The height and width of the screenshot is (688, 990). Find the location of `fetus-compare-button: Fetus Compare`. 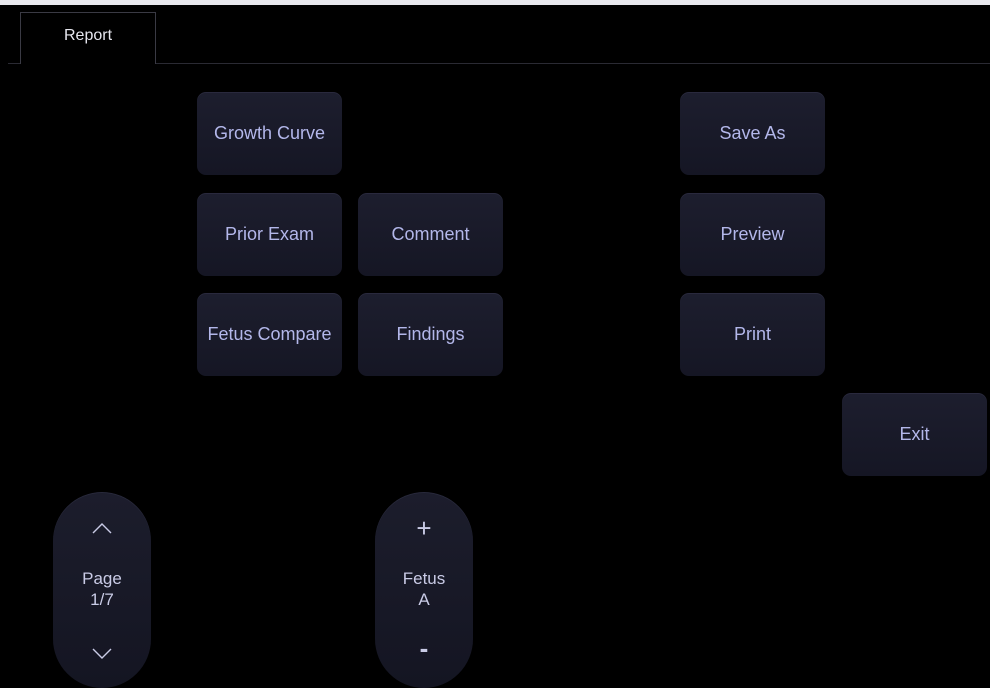

fetus-compare-button: Fetus Compare is located at coordinates (269, 334).